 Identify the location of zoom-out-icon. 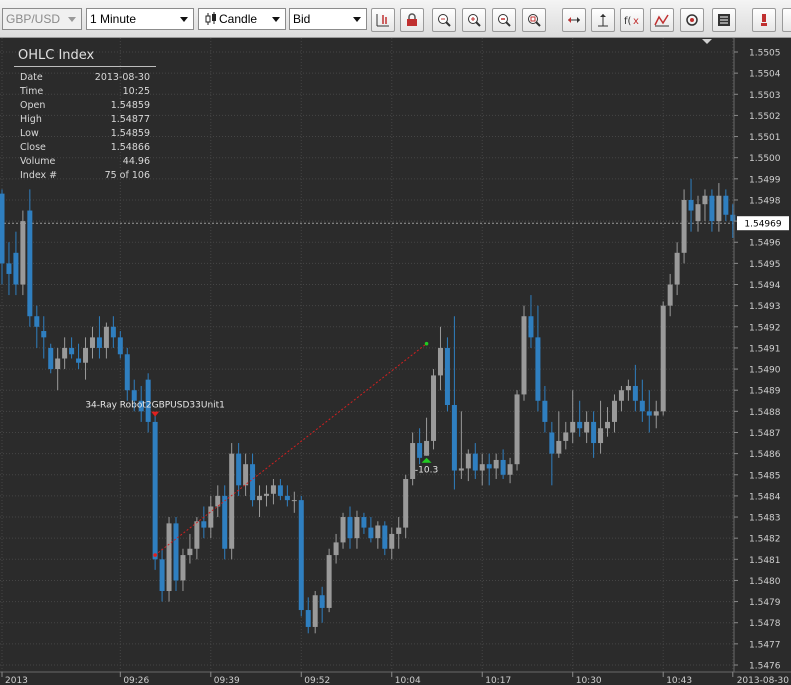
(504, 20).